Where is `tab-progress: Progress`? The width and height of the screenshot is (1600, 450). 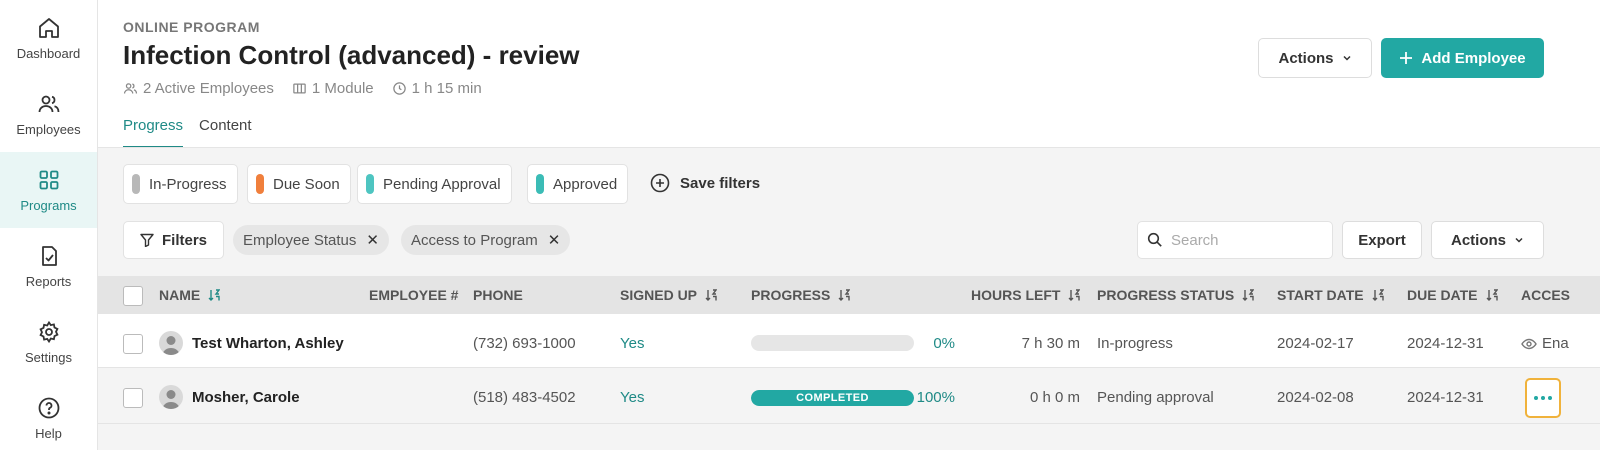
tab-progress: Progress is located at coordinates (153, 132).